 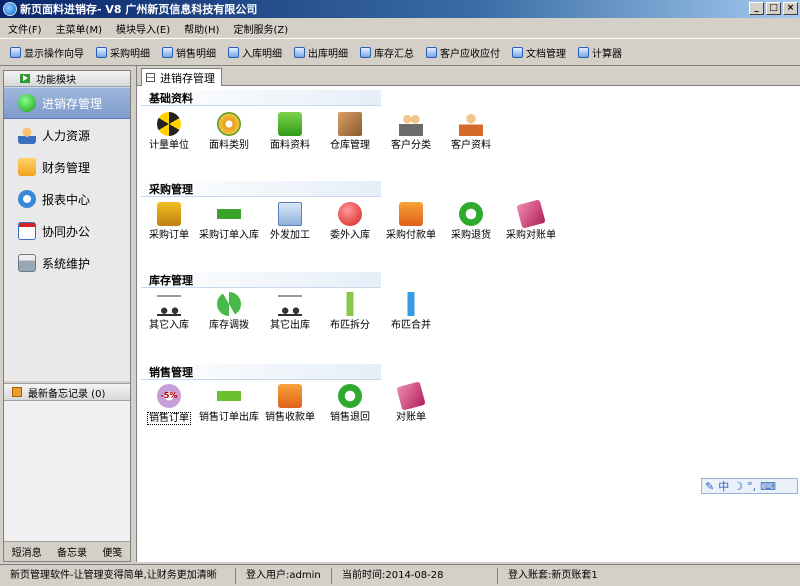 I want to click on item-other-outbound: 其它出库, so click(x=290, y=311).